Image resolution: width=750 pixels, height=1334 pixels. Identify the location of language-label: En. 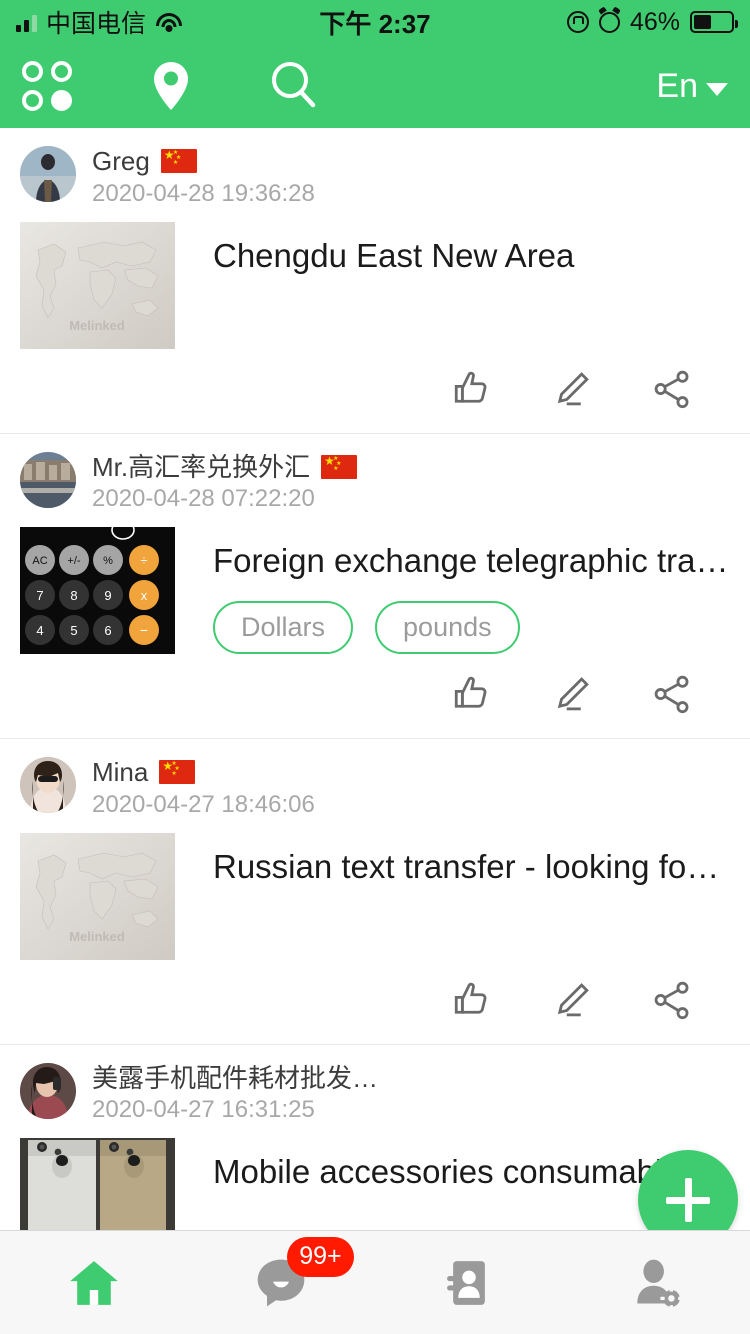
(677, 85).